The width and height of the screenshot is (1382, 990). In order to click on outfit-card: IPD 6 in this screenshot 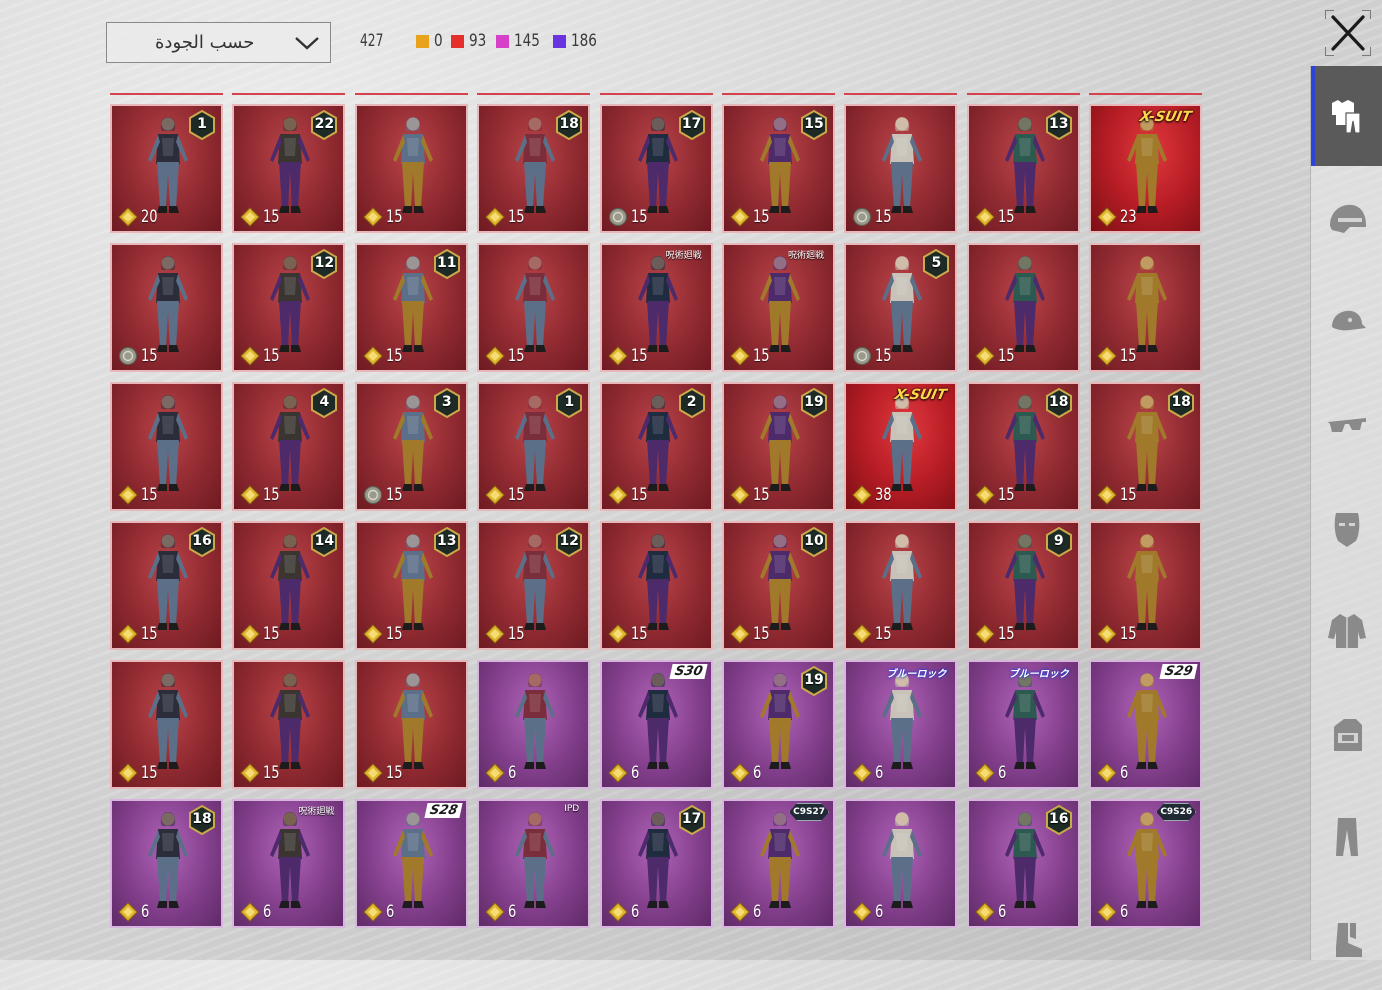, I will do `click(534, 863)`.